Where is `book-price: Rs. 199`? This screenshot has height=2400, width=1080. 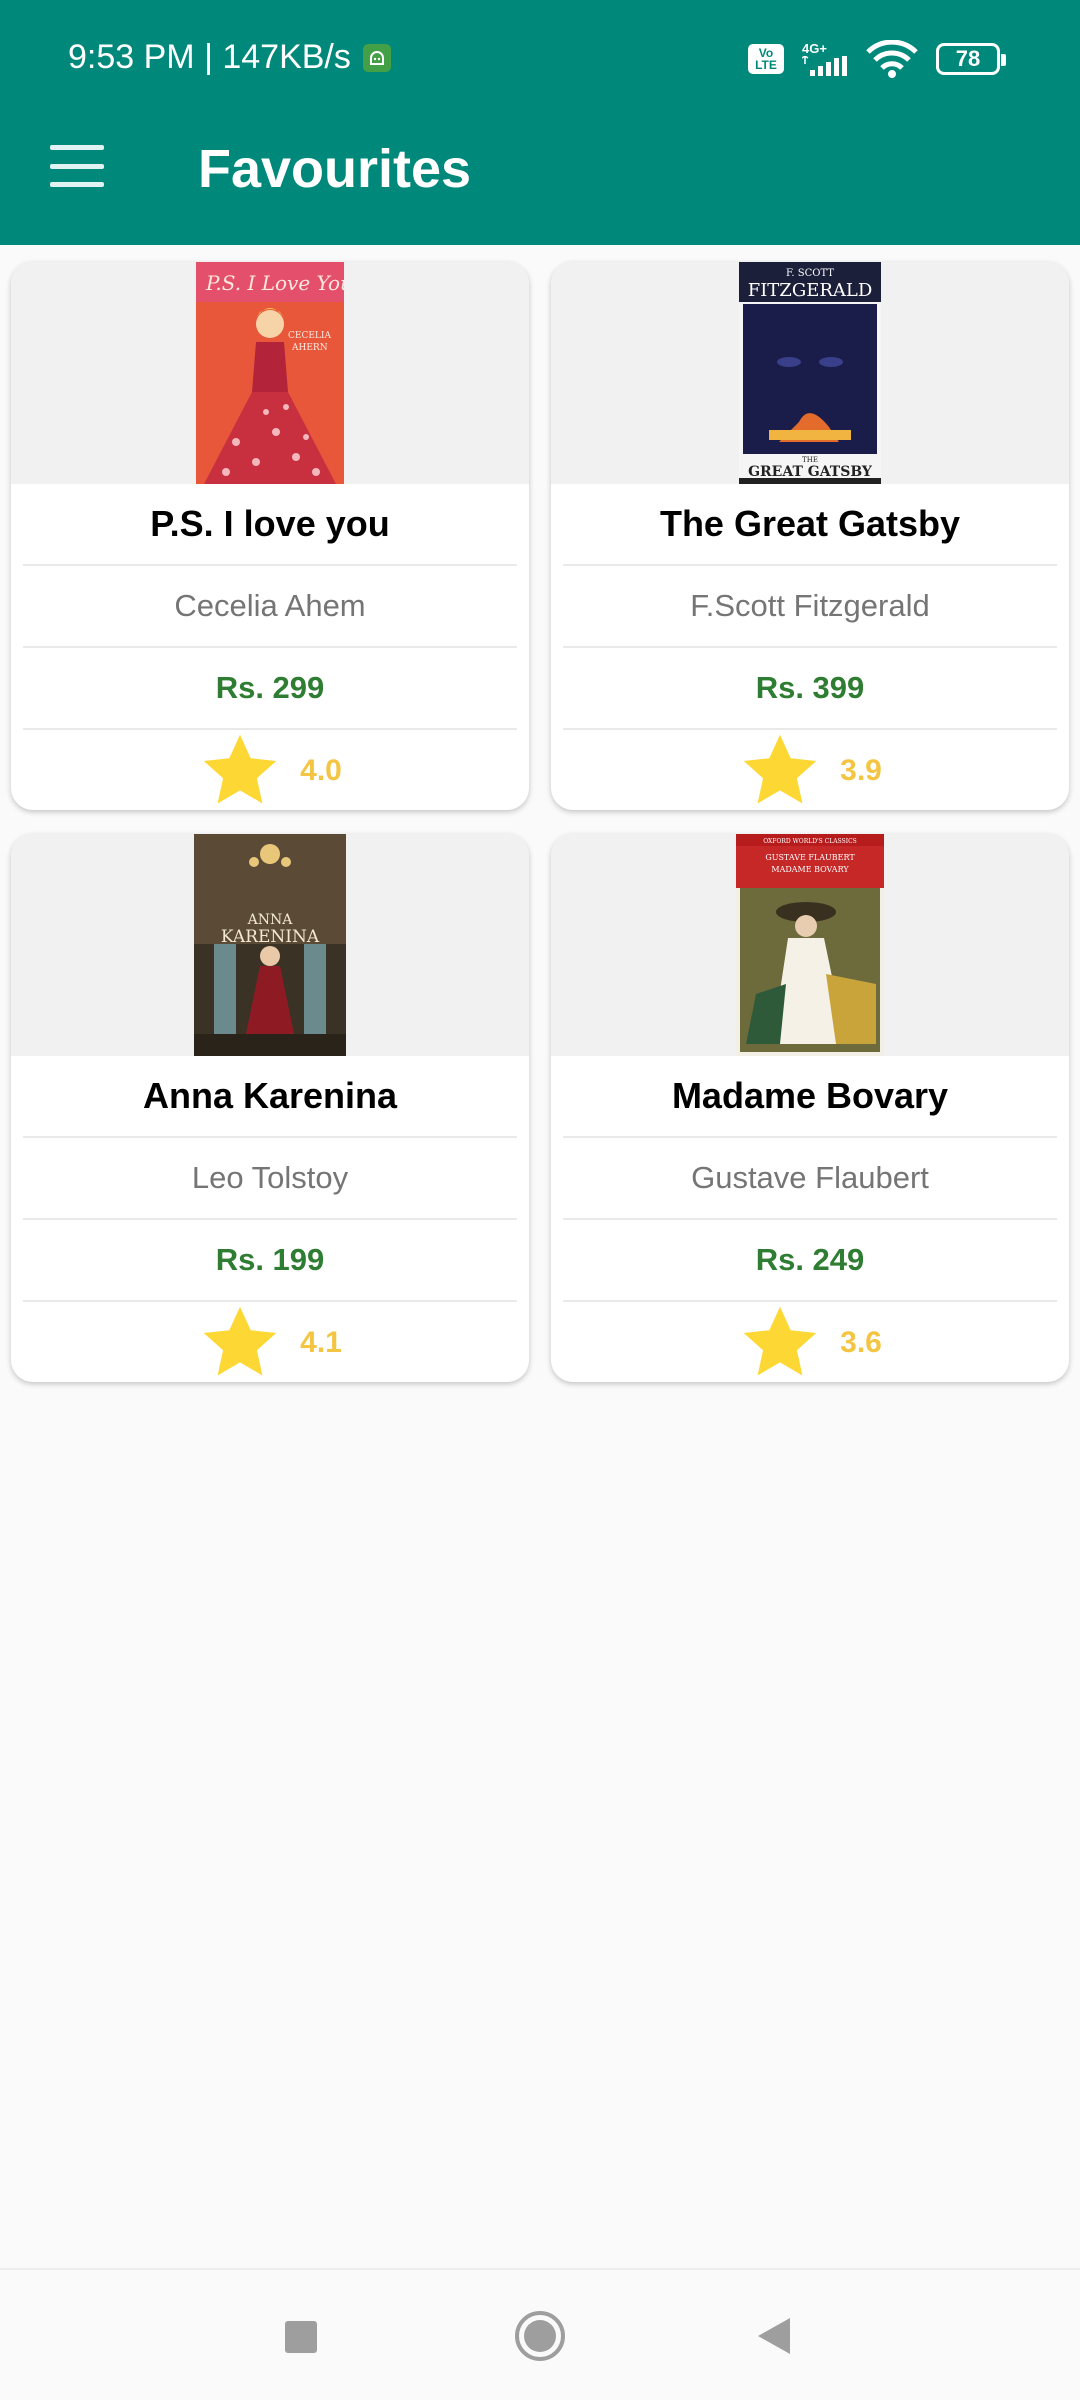 book-price: Rs. 199 is located at coordinates (270, 1261).